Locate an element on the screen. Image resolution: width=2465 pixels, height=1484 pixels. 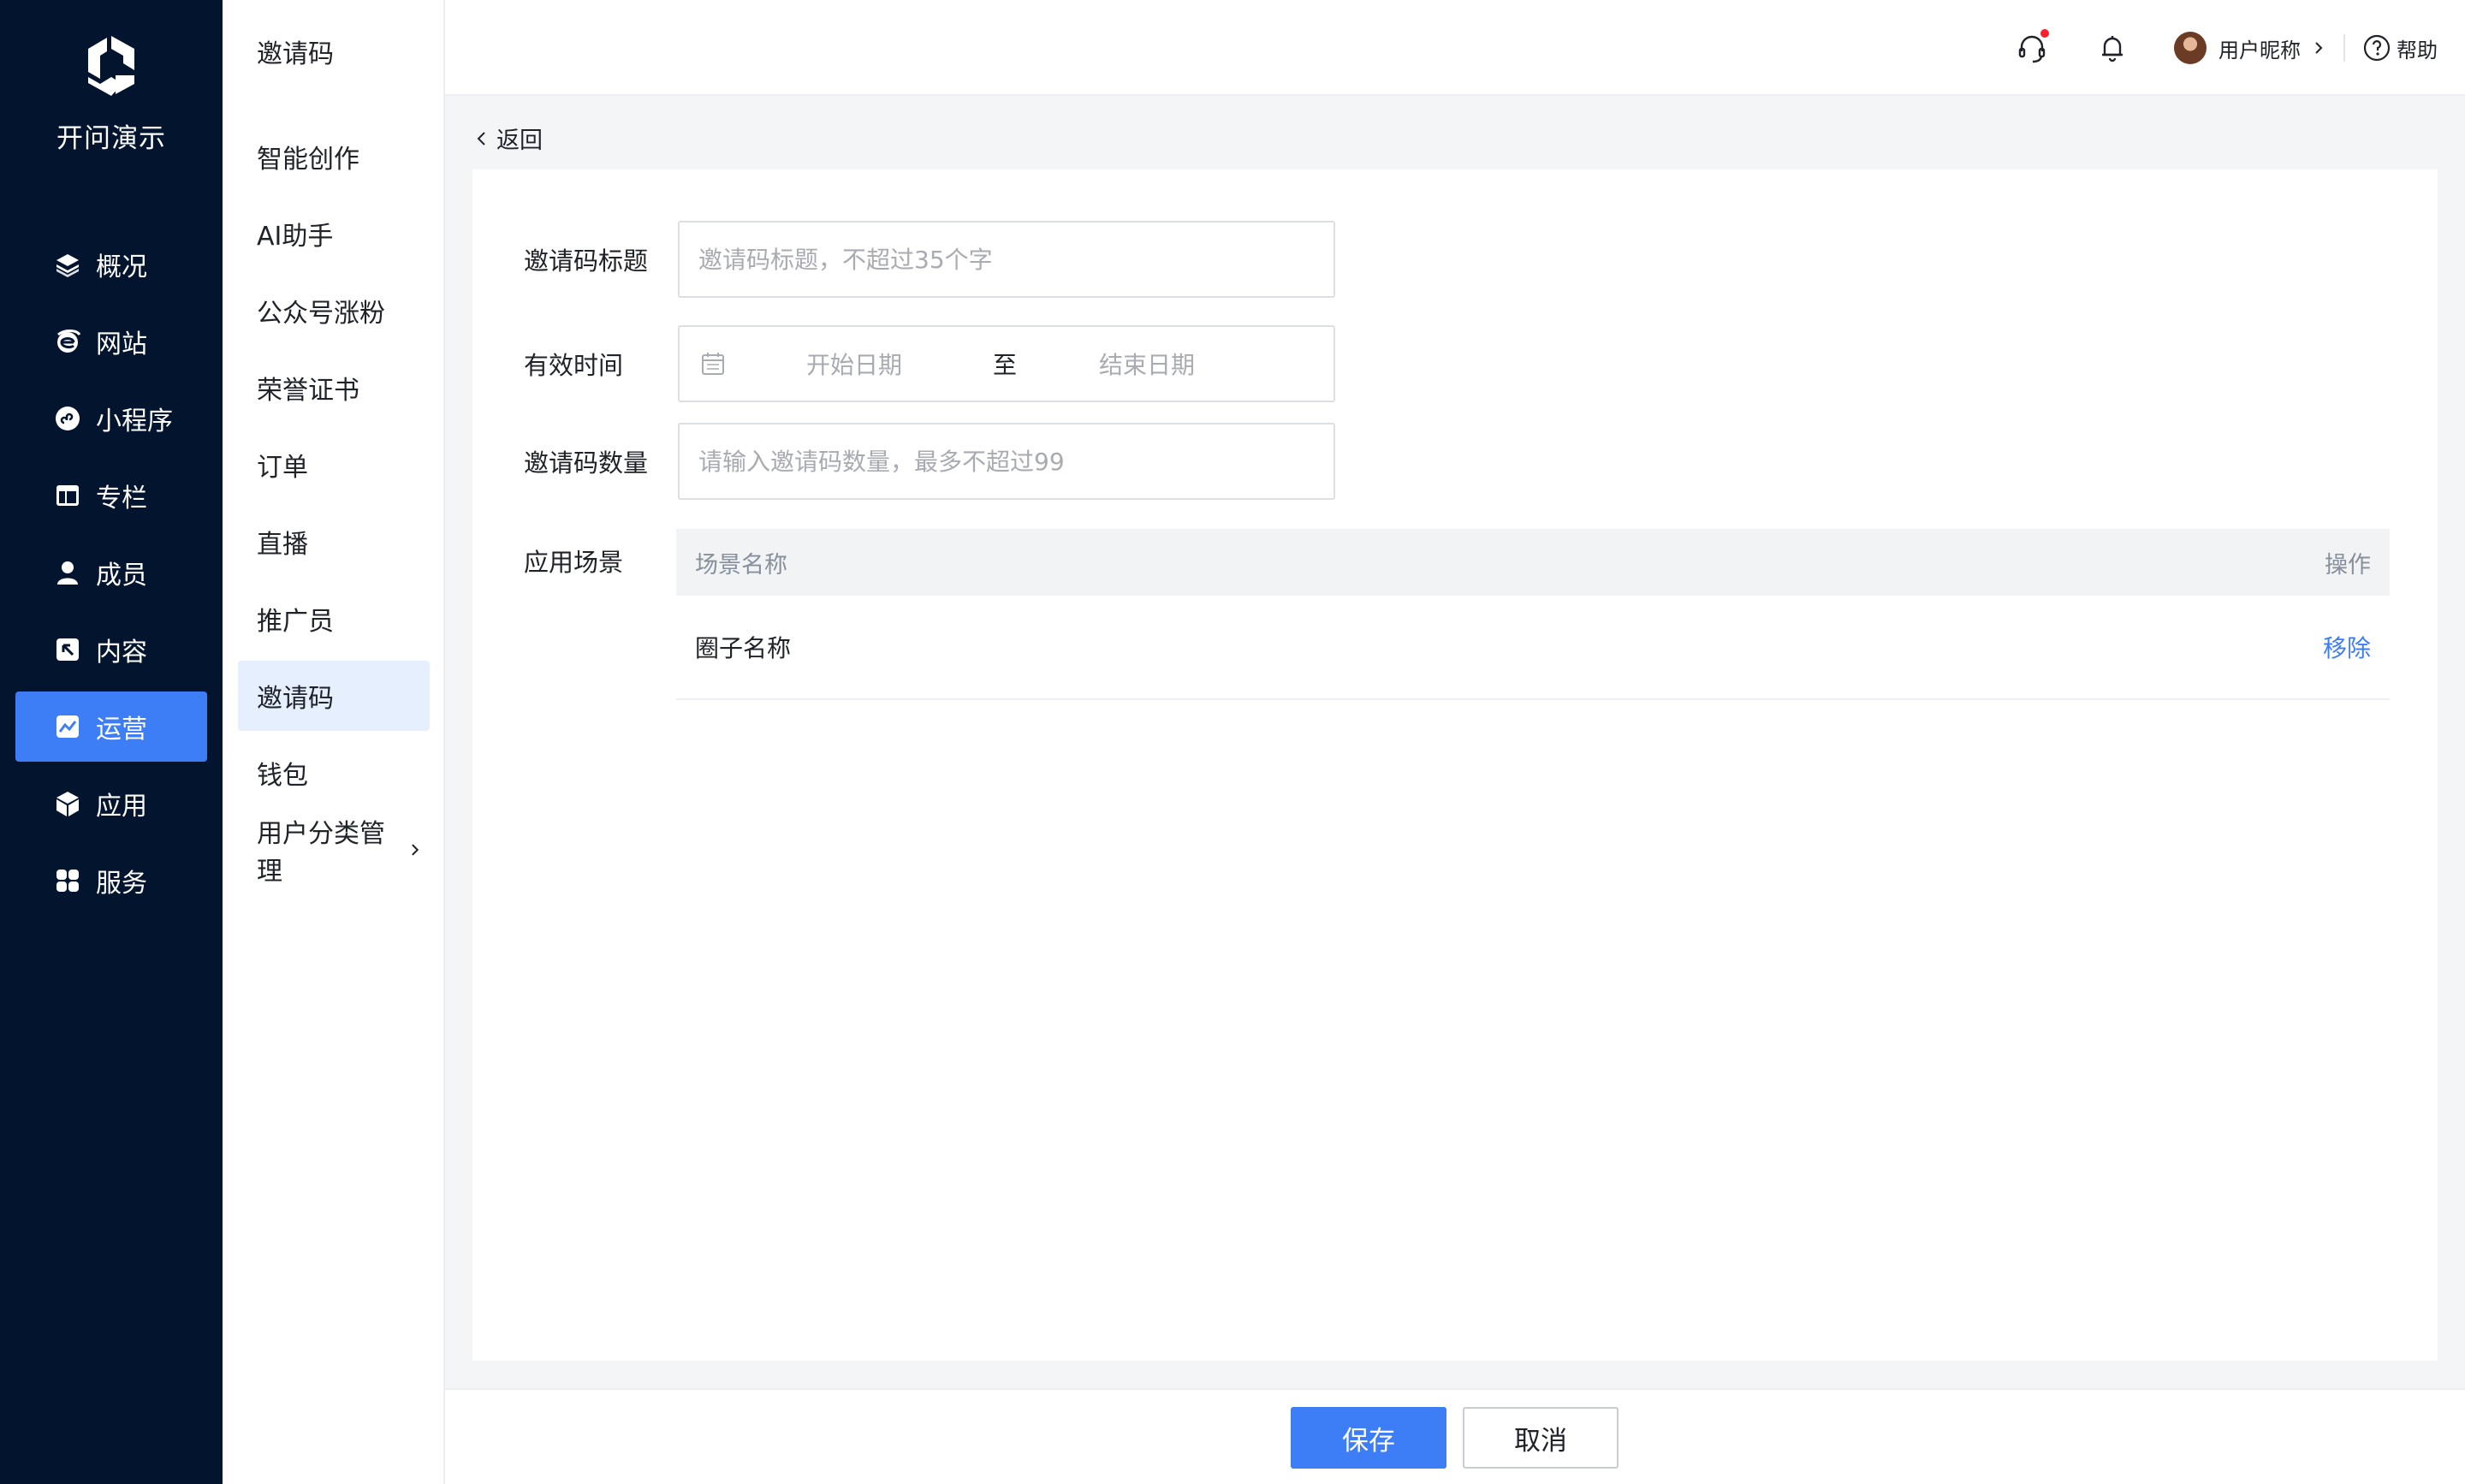
sub-item-user-category: 用户分类管理 is located at coordinates (334, 851).